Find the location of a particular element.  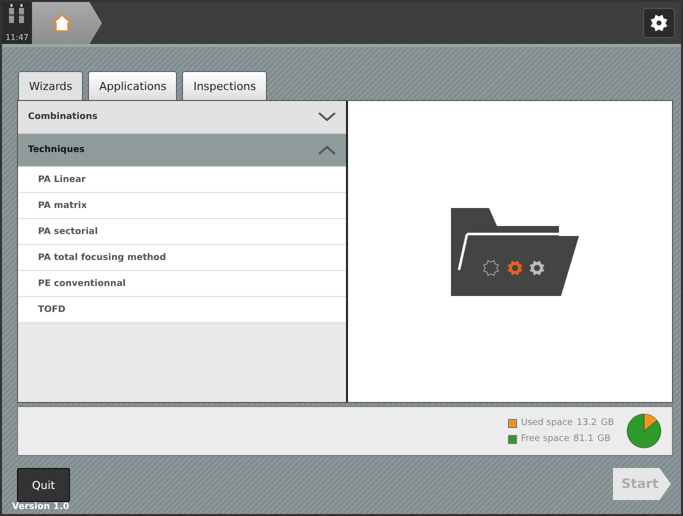

settings-button is located at coordinates (659, 23).